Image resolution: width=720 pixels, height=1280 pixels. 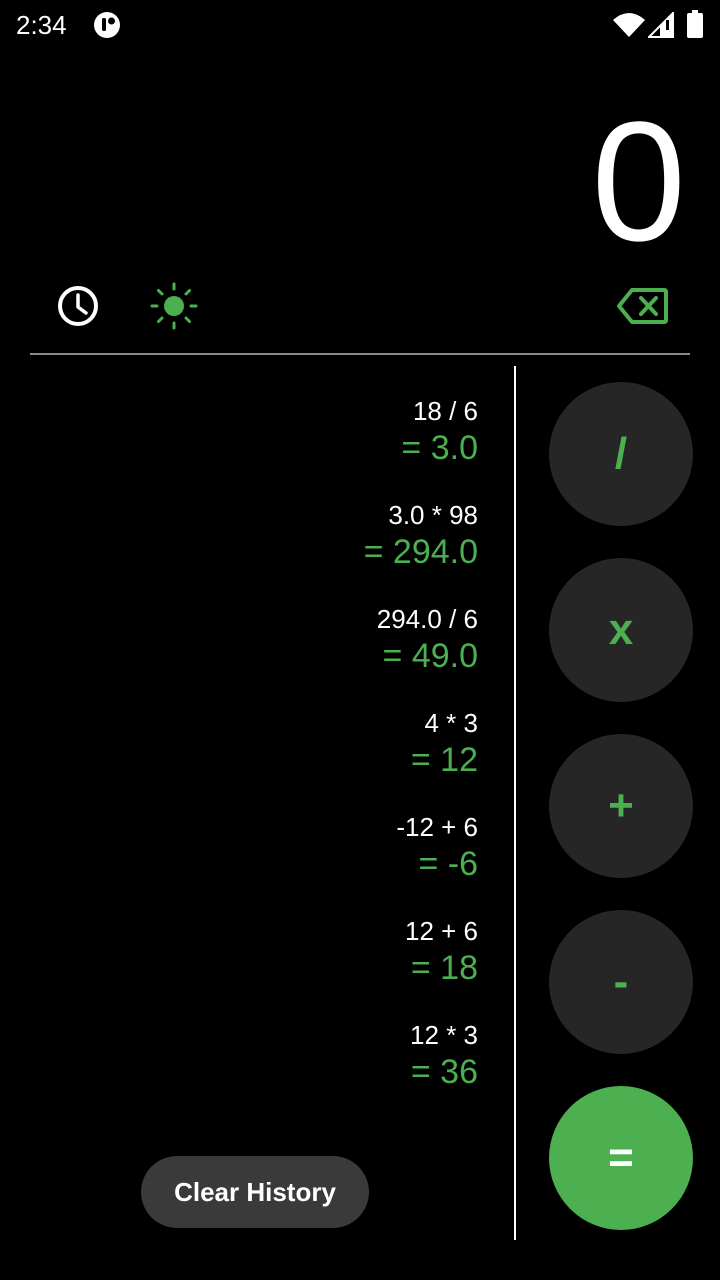 What do you see at coordinates (444, 1072) in the screenshot?
I see `history-result: = 36` at bounding box center [444, 1072].